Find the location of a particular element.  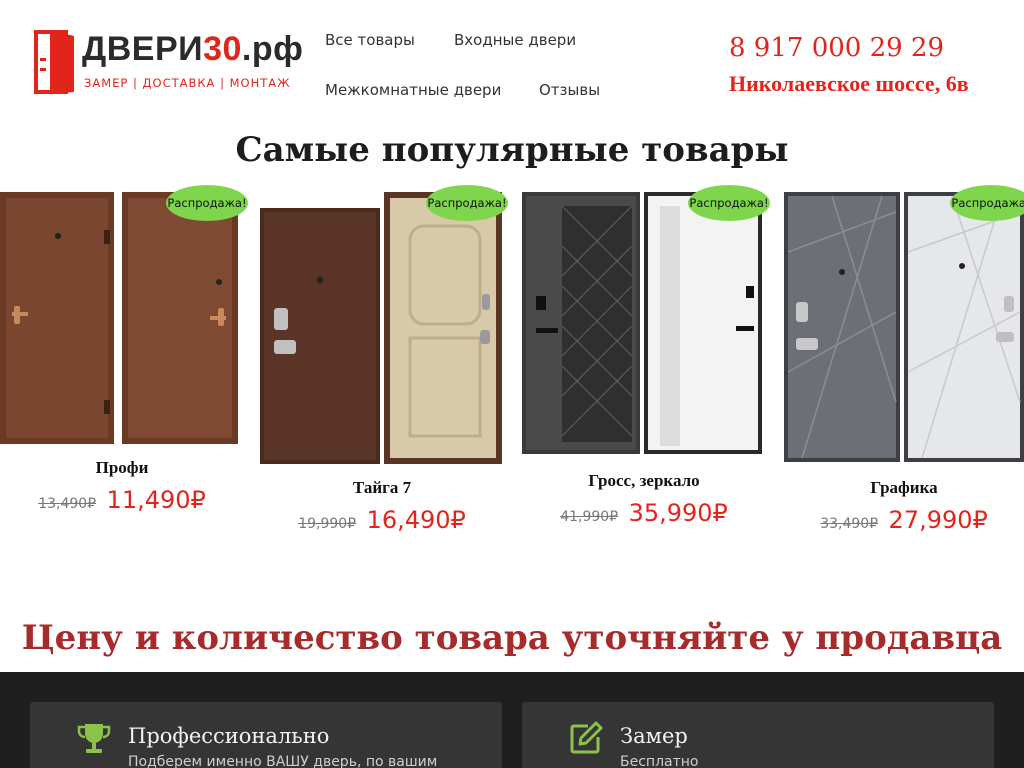

door-logo-icon is located at coordinates (54, 62).